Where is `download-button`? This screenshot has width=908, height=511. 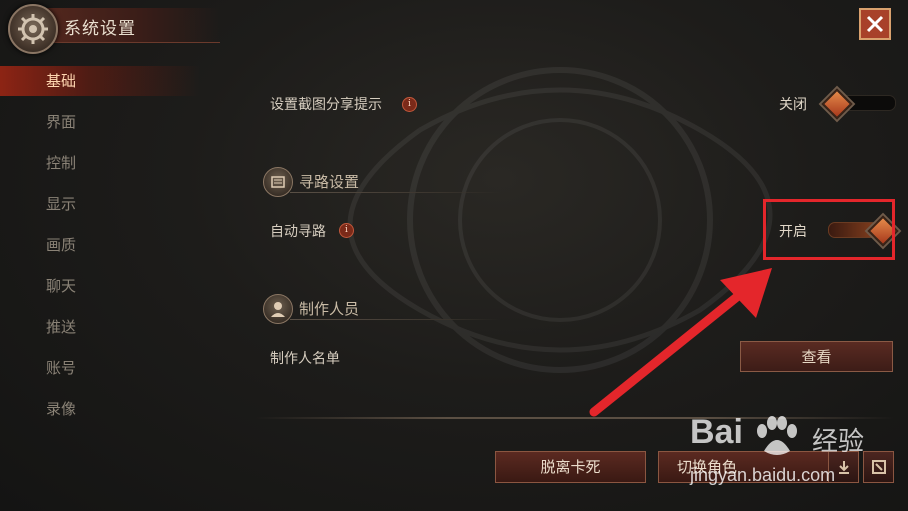 download-button is located at coordinates (843, 467).